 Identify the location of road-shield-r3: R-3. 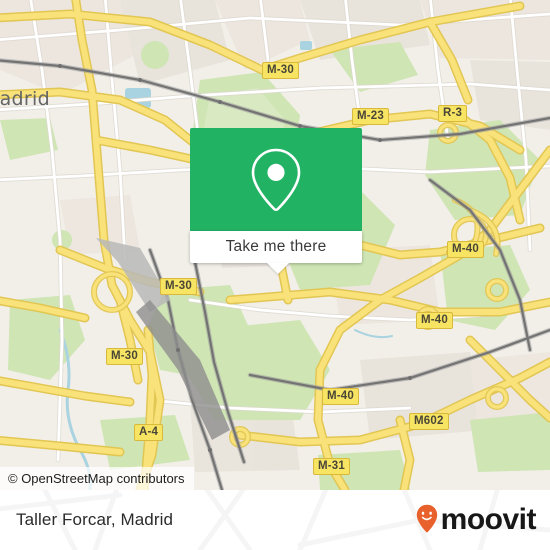
(453, 113).